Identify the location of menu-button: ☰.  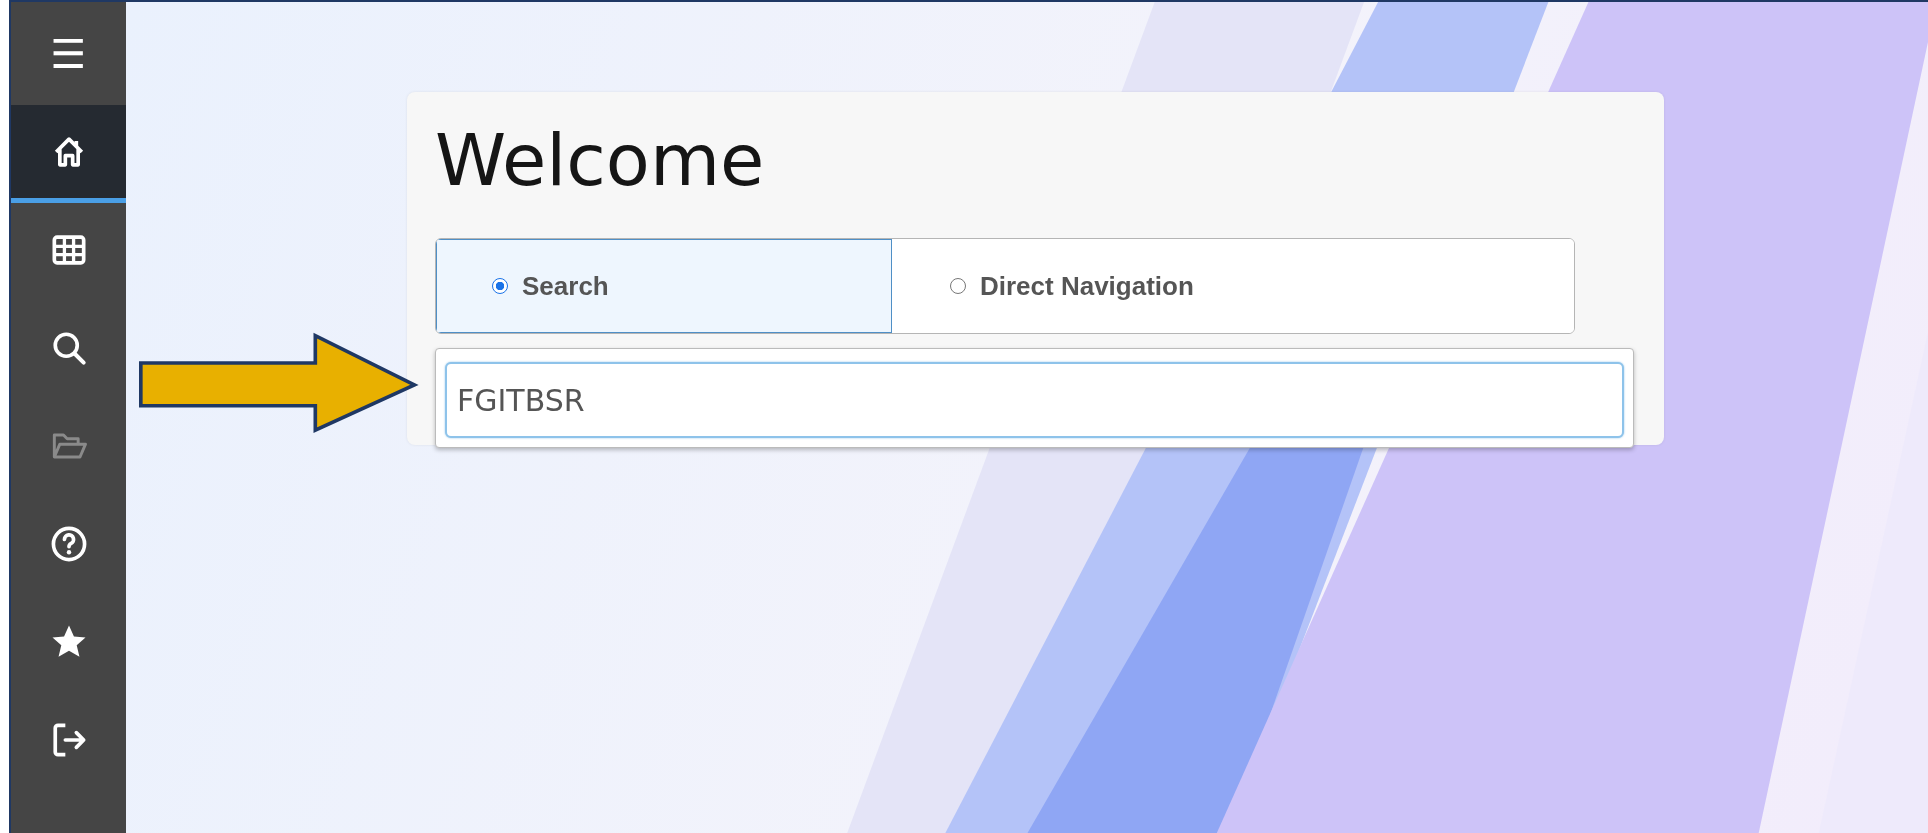
(68, 53).